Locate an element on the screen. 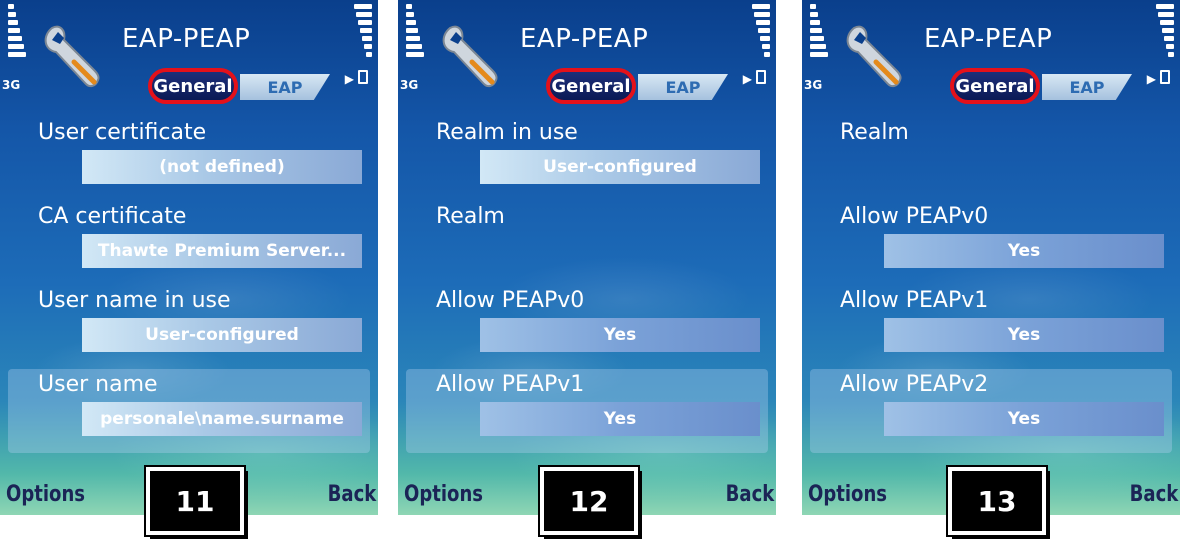 Image resolution: width=1180 pixels, height=542 pixels. setting-item: User certificate (not defined) is located at coordinates (189, 150).